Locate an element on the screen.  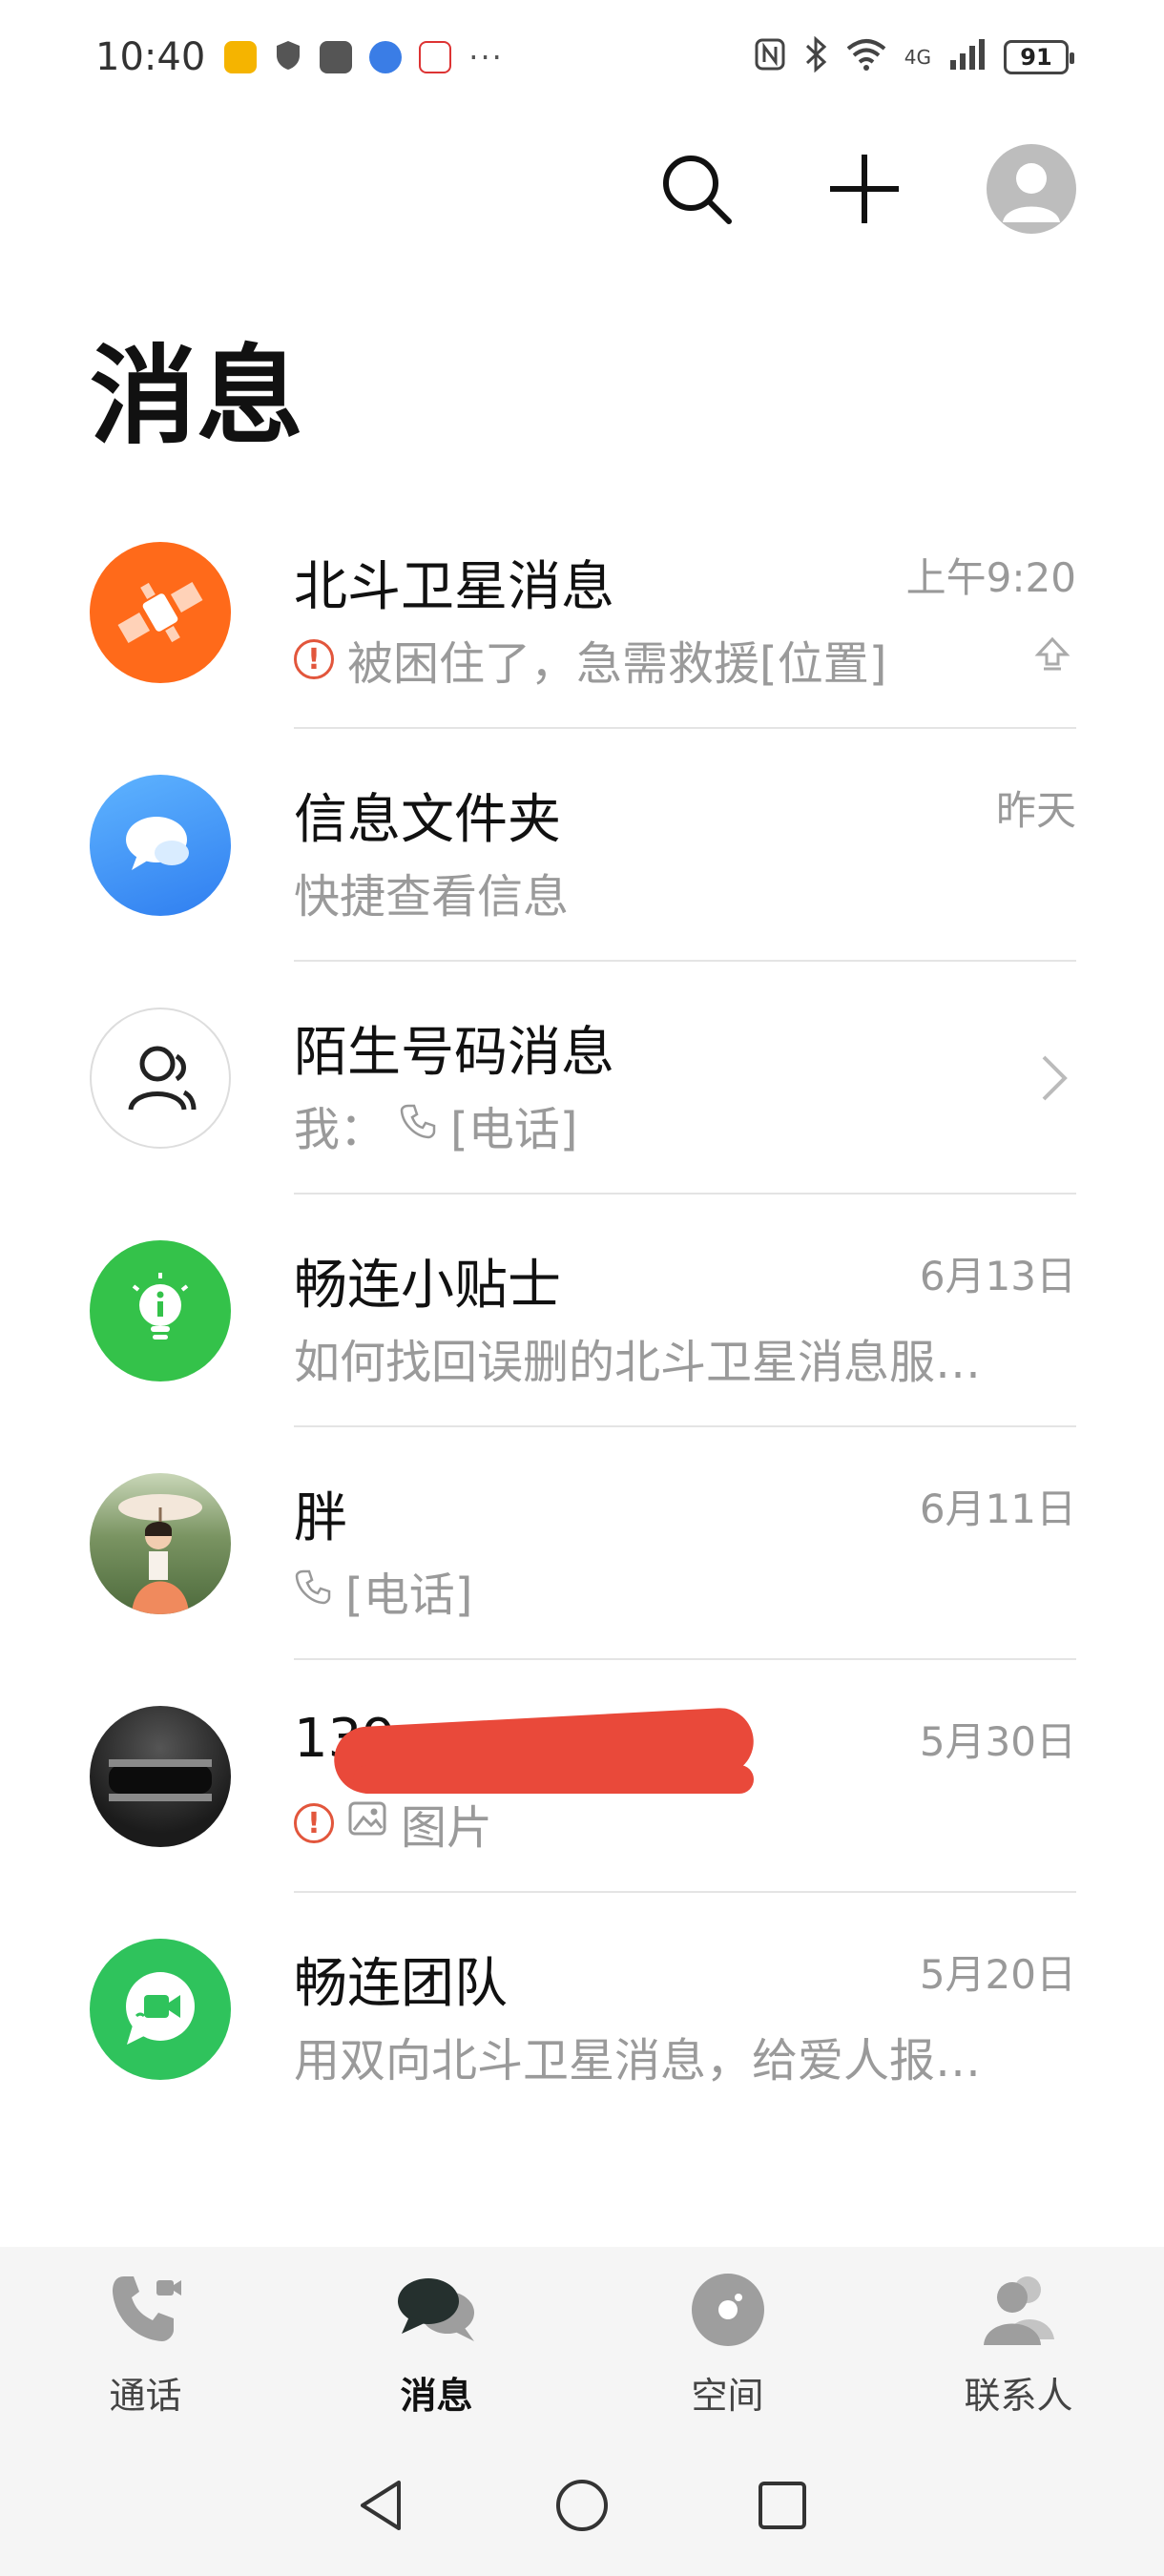
tab-calls: 通话 is located at coordinates (145, 2342).